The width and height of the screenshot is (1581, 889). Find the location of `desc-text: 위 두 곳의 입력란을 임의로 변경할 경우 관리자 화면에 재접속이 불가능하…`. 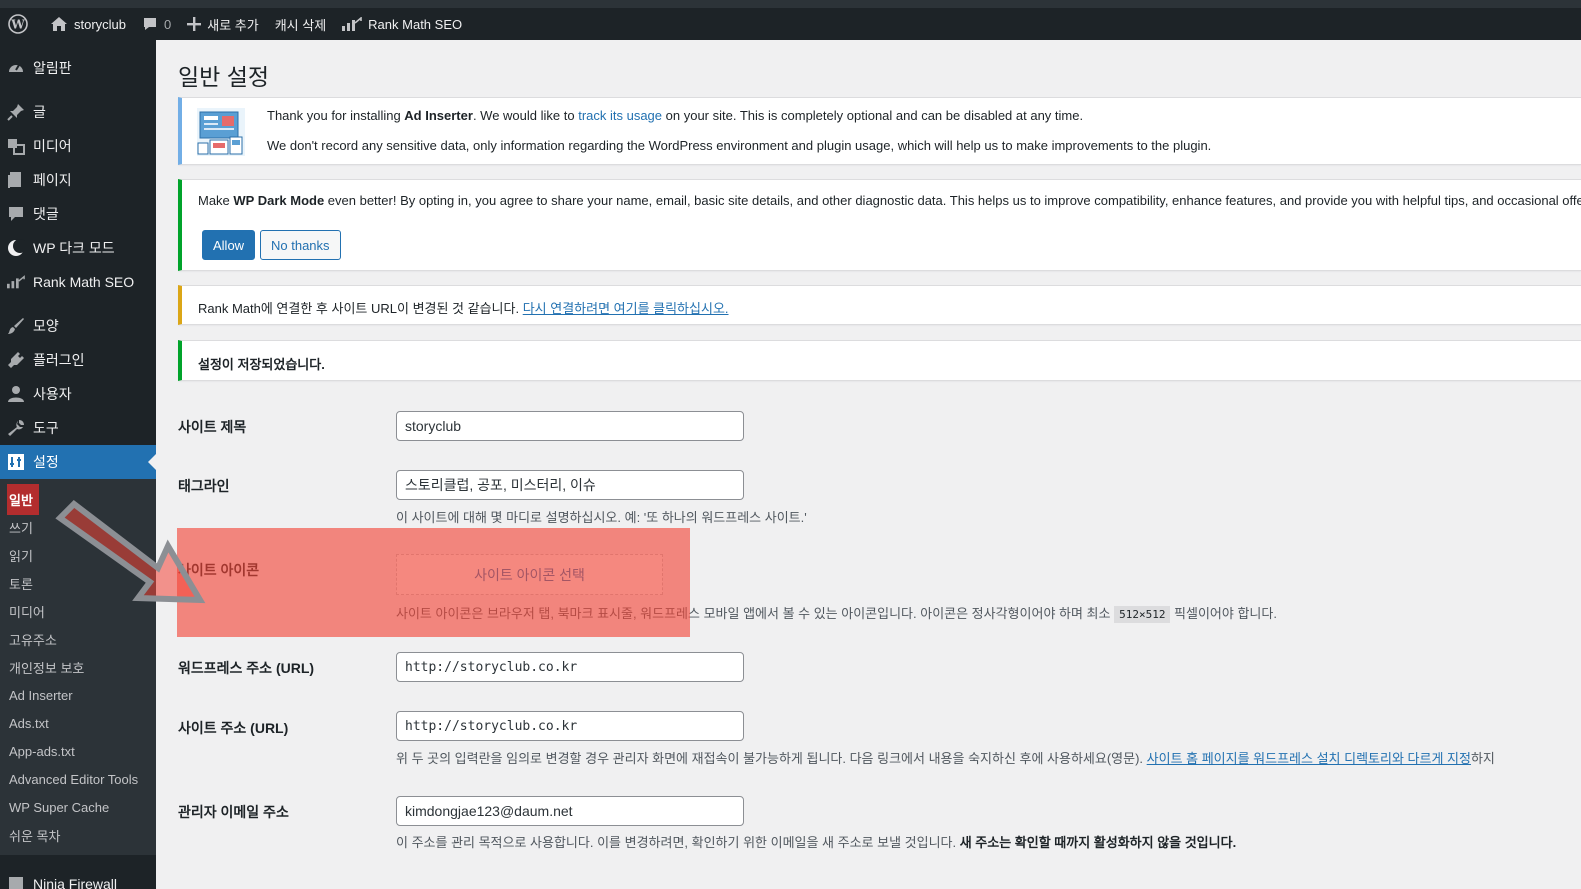

desc-text: 위 두 곳의 입력란을 임의로 변경할 경우 관리자 화면에 재접속이 불가능하… is located at coordinates (771, 758).